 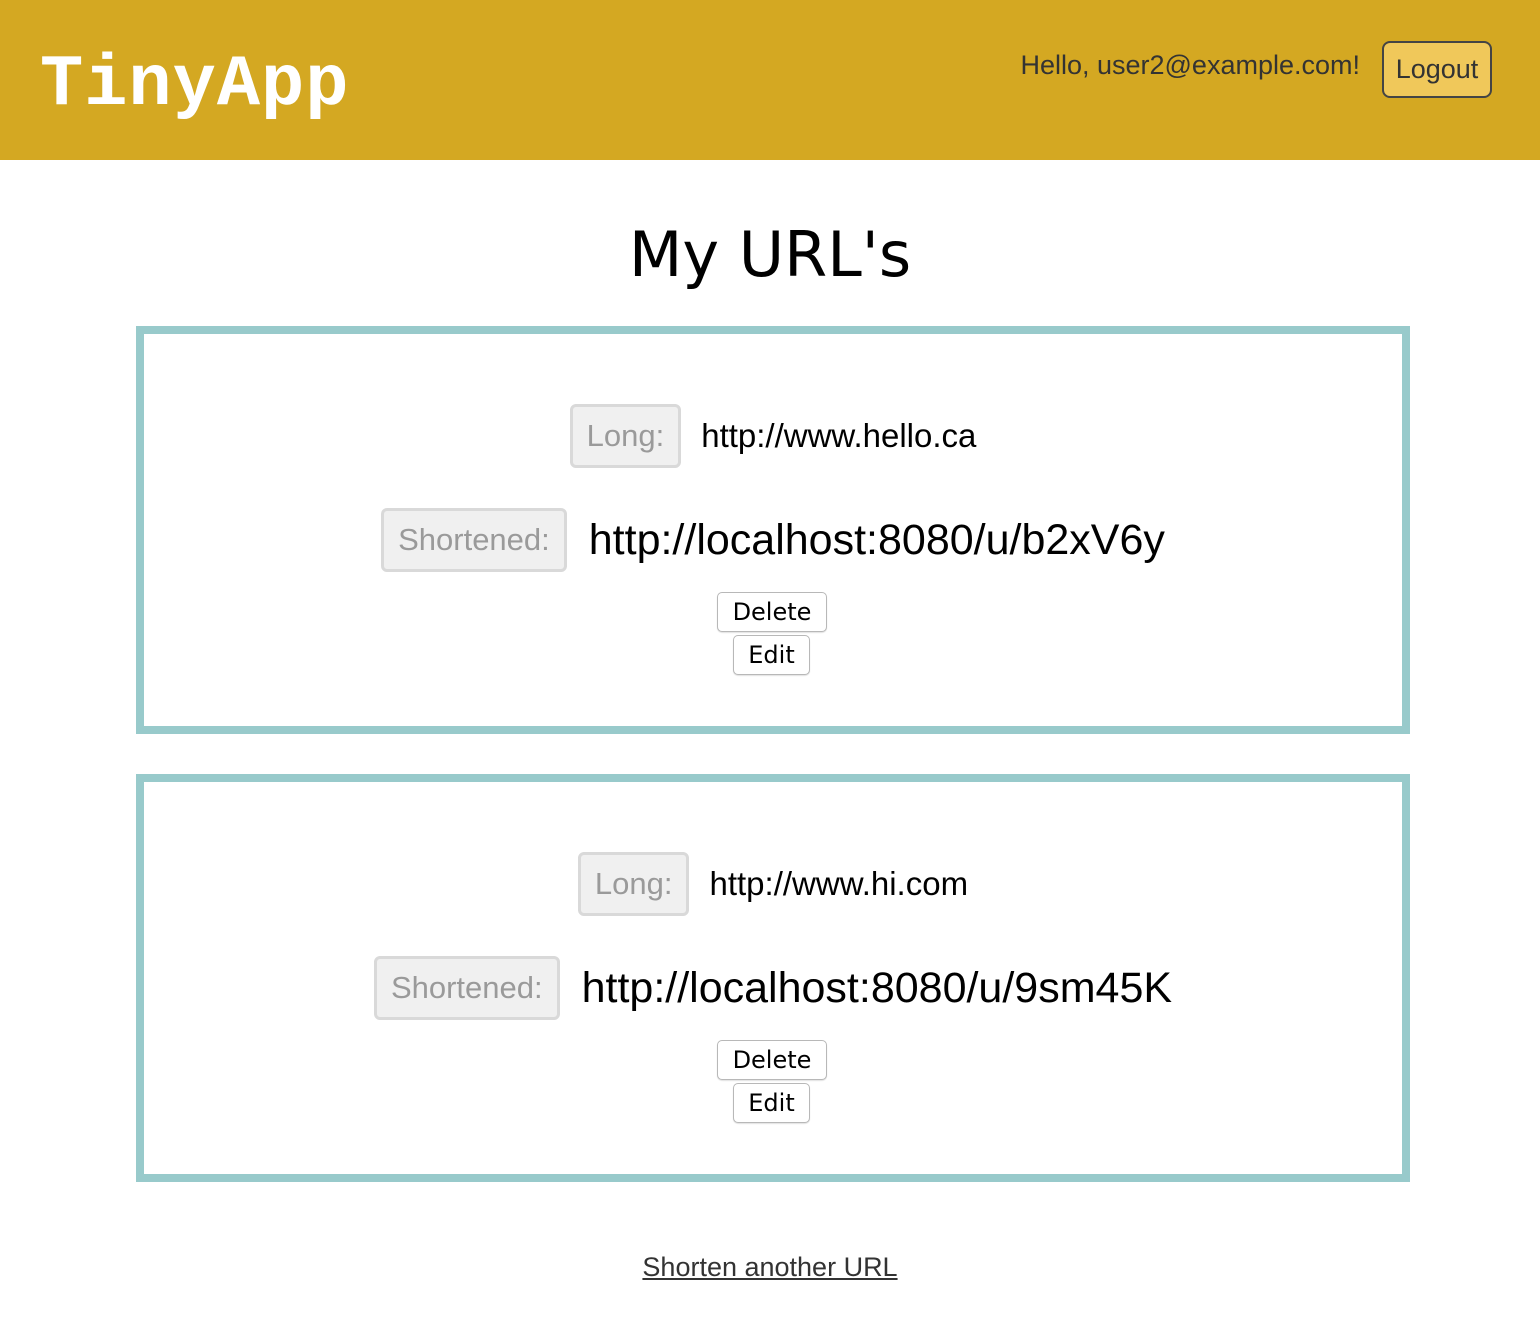 What do you see at coordinates (839, 435) in the screenshot?
I see `long-url-value: http://www.hello.ca` at bounding box center [839, 435].